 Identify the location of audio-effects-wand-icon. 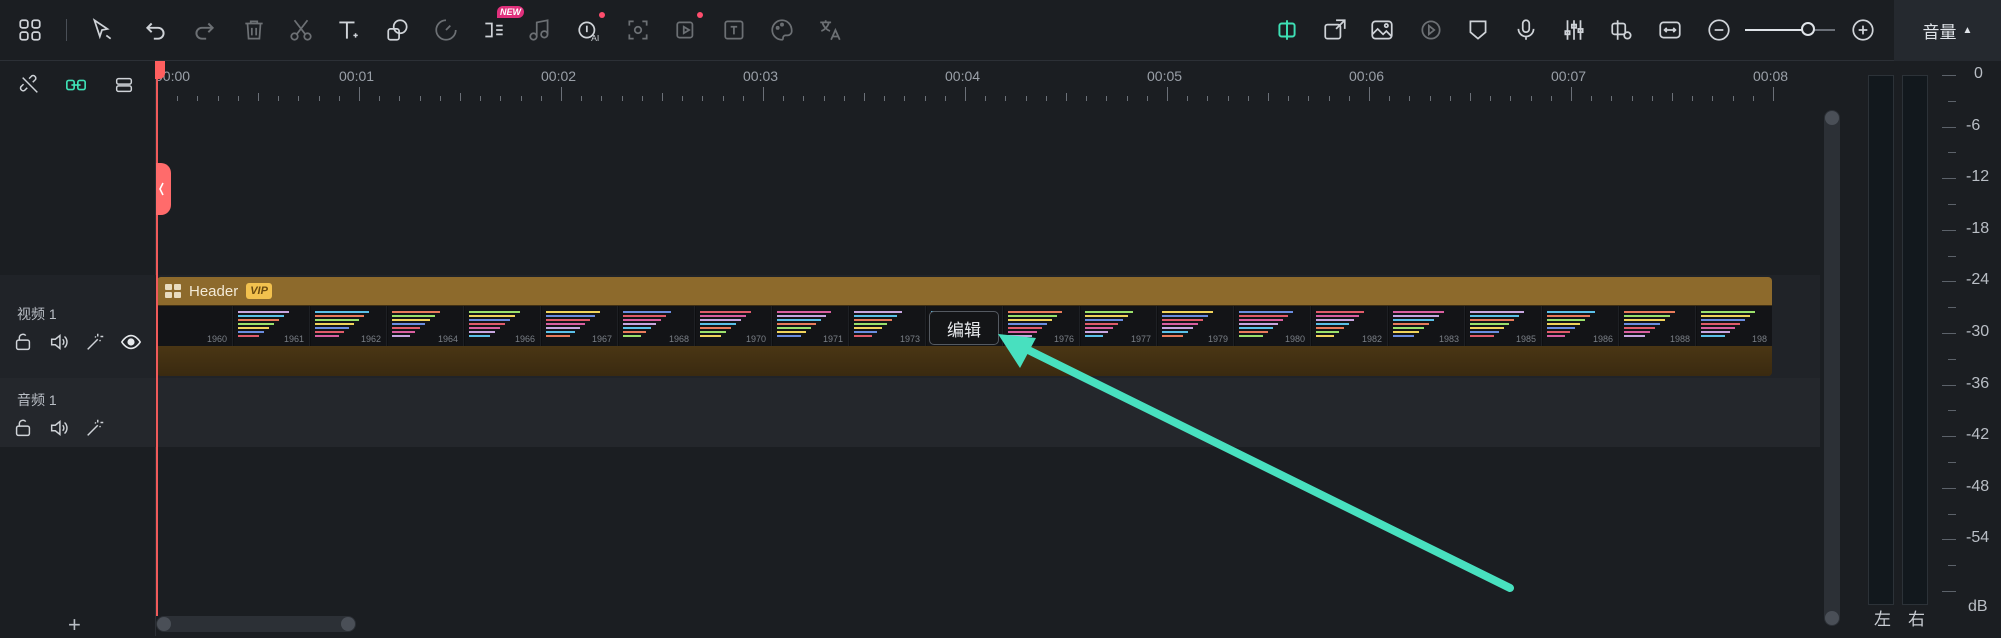
(95, 428).